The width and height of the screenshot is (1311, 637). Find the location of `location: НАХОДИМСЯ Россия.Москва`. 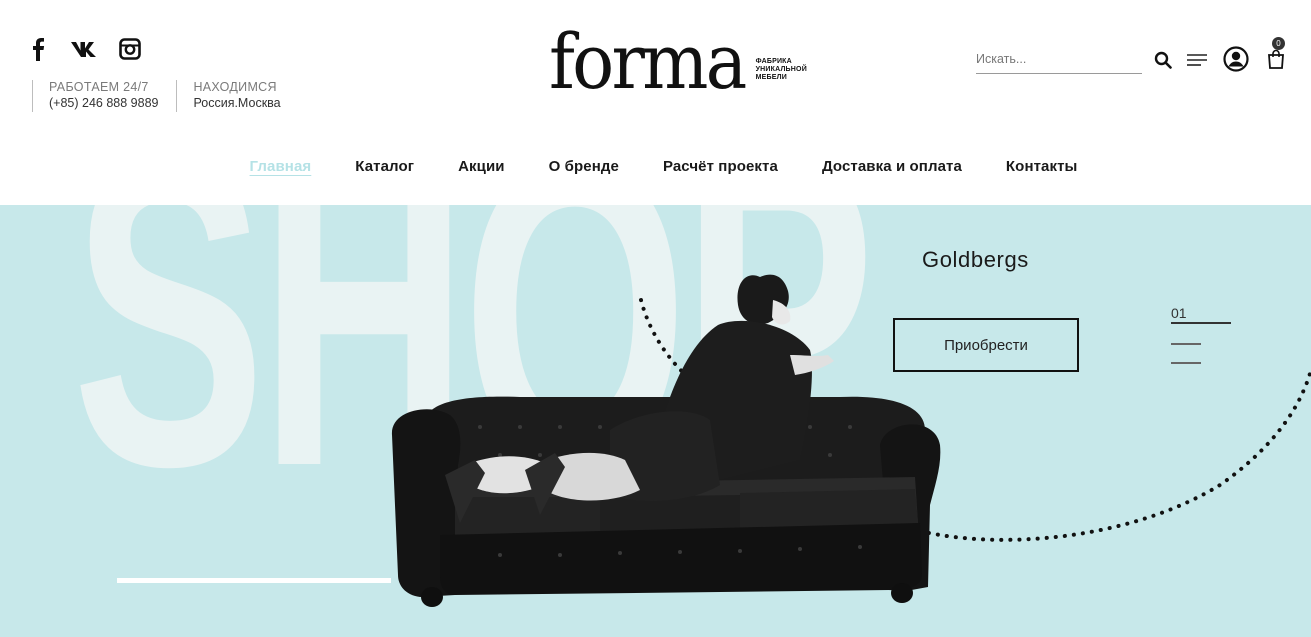

location: НАХОДИМСЯ Россия.Москва is located at coordinates (228, 96).